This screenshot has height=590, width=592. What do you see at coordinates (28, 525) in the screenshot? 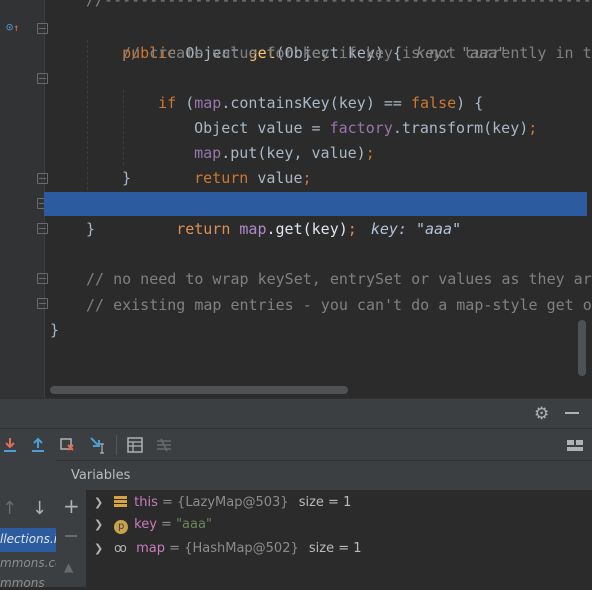
I see `frames-panel: ↑ ↓ llections.i mmons.co mmons` at bounding box center [28, 525].